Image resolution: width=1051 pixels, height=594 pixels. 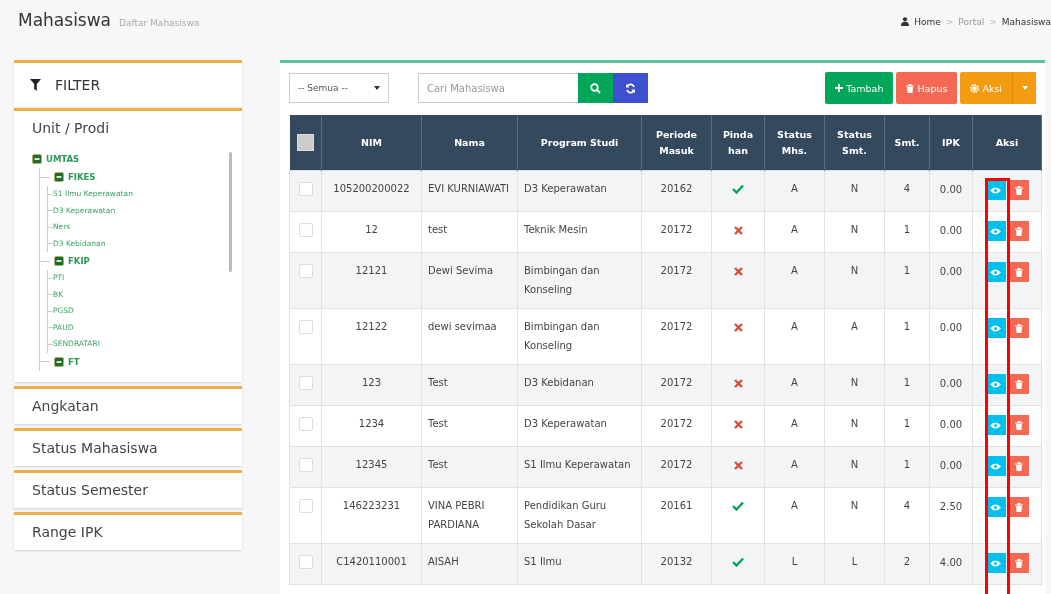 I want to click on table-cell: 1234, so click(x=371, y=426).